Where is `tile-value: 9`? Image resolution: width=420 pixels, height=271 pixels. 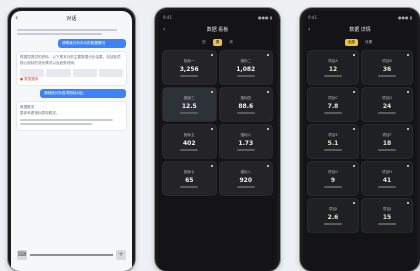
tile-value: 9 is located at coordinates (333, 180).